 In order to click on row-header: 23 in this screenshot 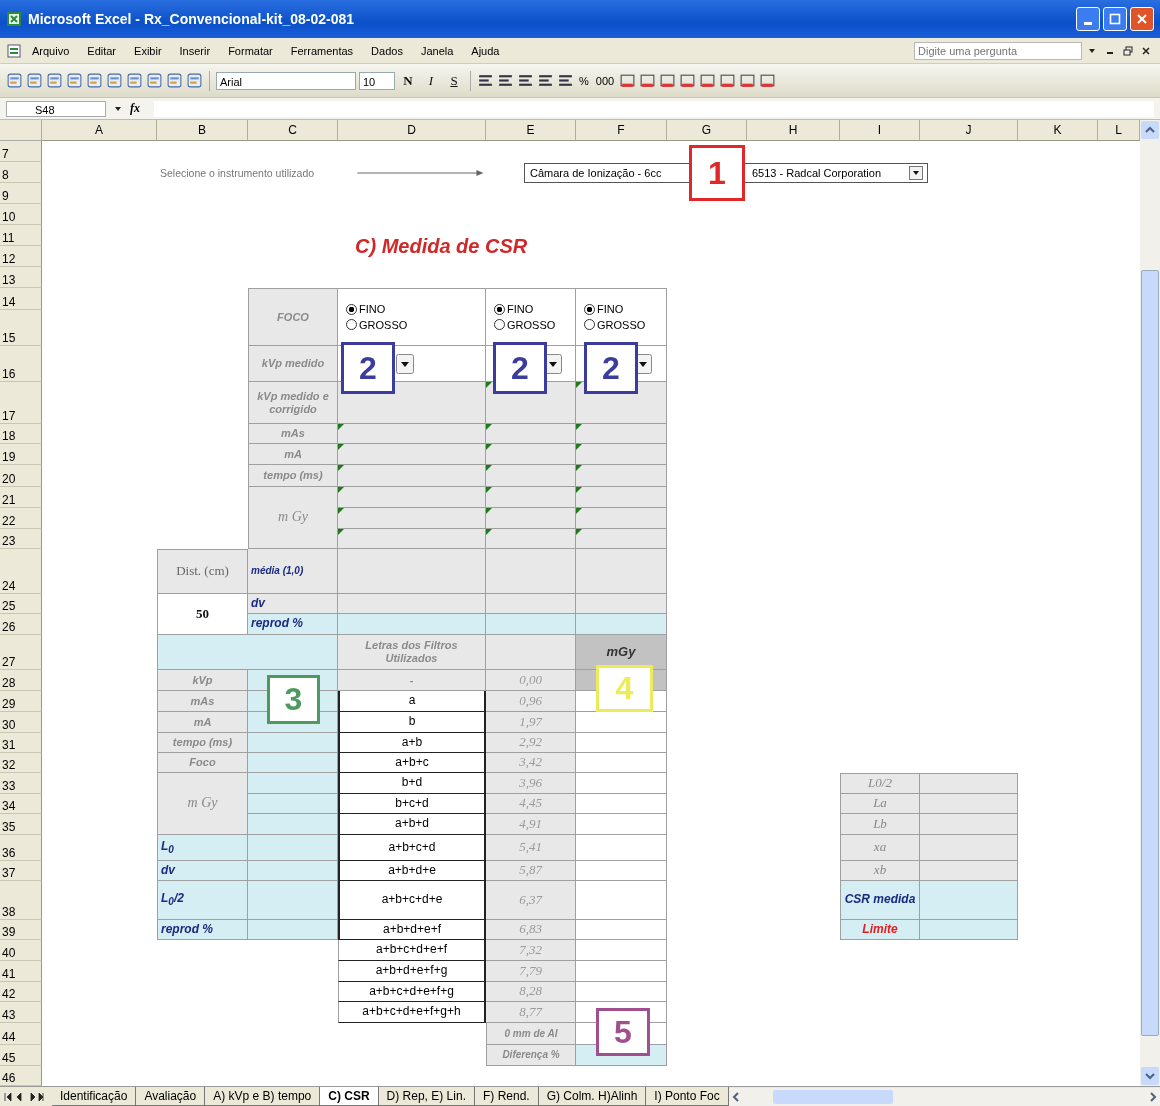, I will do `click(21, 539)`.